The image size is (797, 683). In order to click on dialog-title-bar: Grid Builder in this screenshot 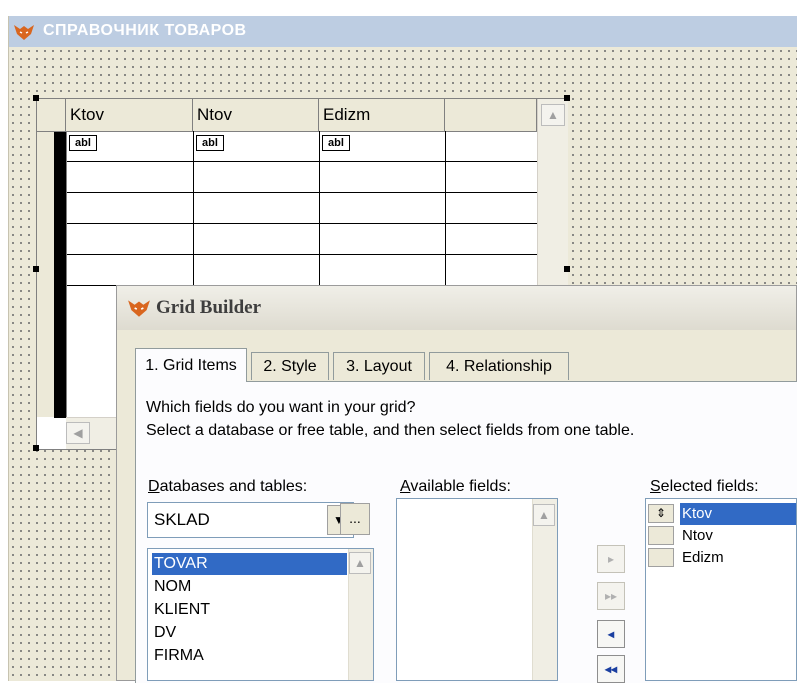, I will do `click(456, 308)`.